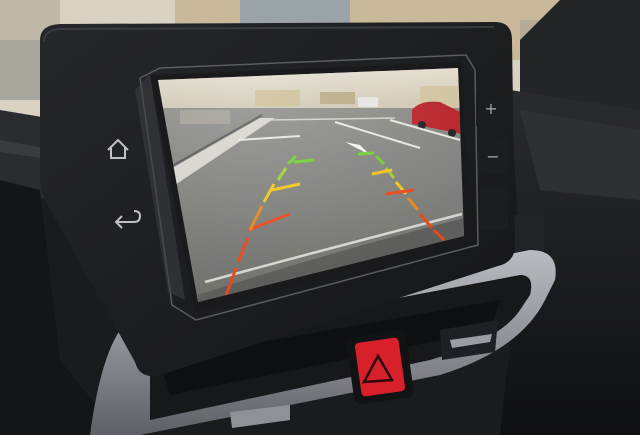 The height and width of the screenshot is (435, 640). Describe the element at coordinates (380, 367) in the screenshot. I see `hazard-button` at that location.